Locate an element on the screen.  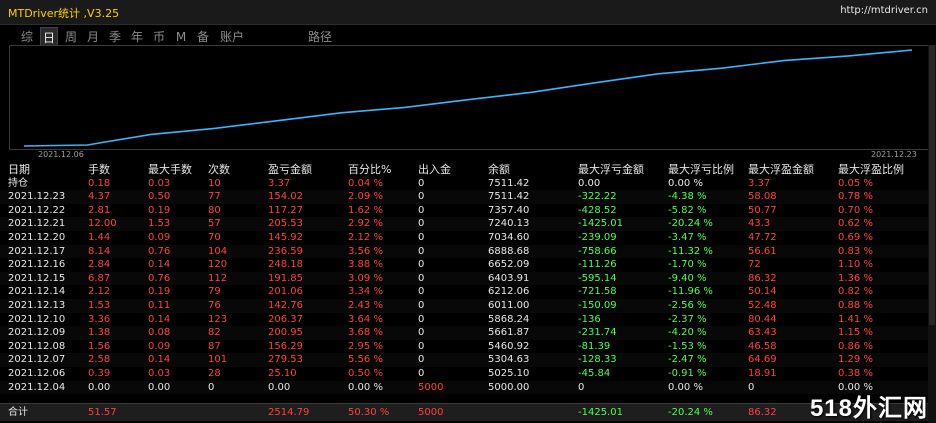
table-cell: -239.09 is located at coordinates (597, 237).